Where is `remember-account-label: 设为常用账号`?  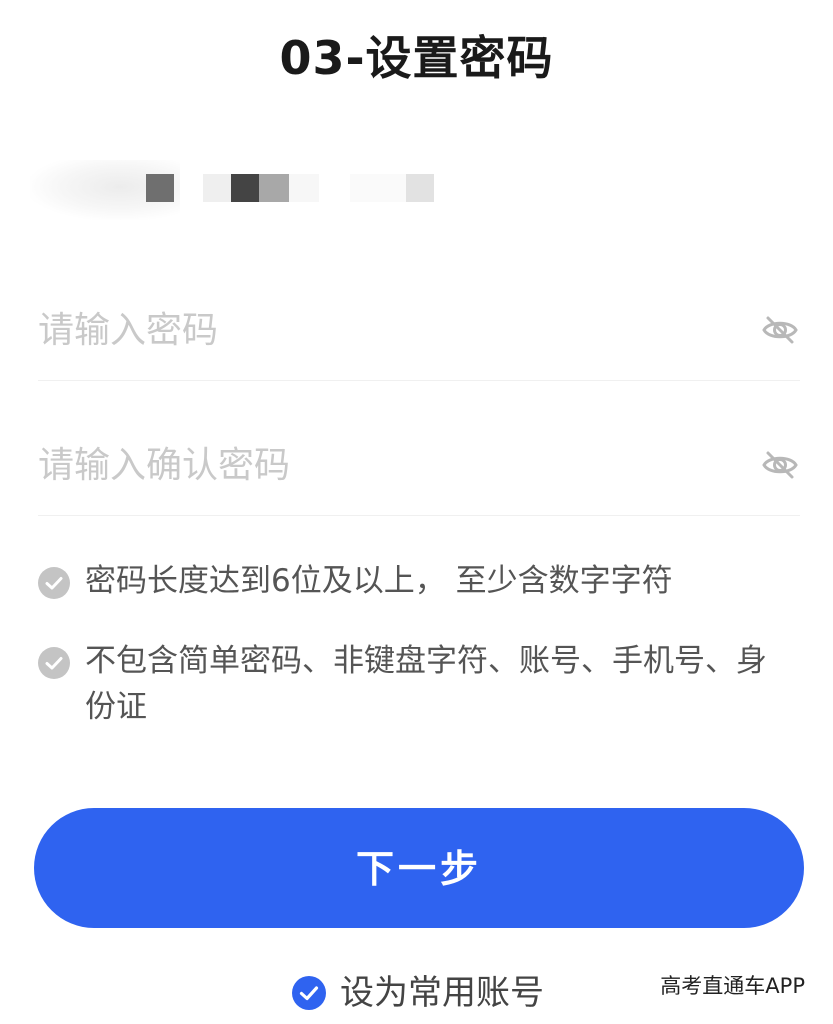
remember-account-label: 设为常用账号 is located at coordinates (442, 993).